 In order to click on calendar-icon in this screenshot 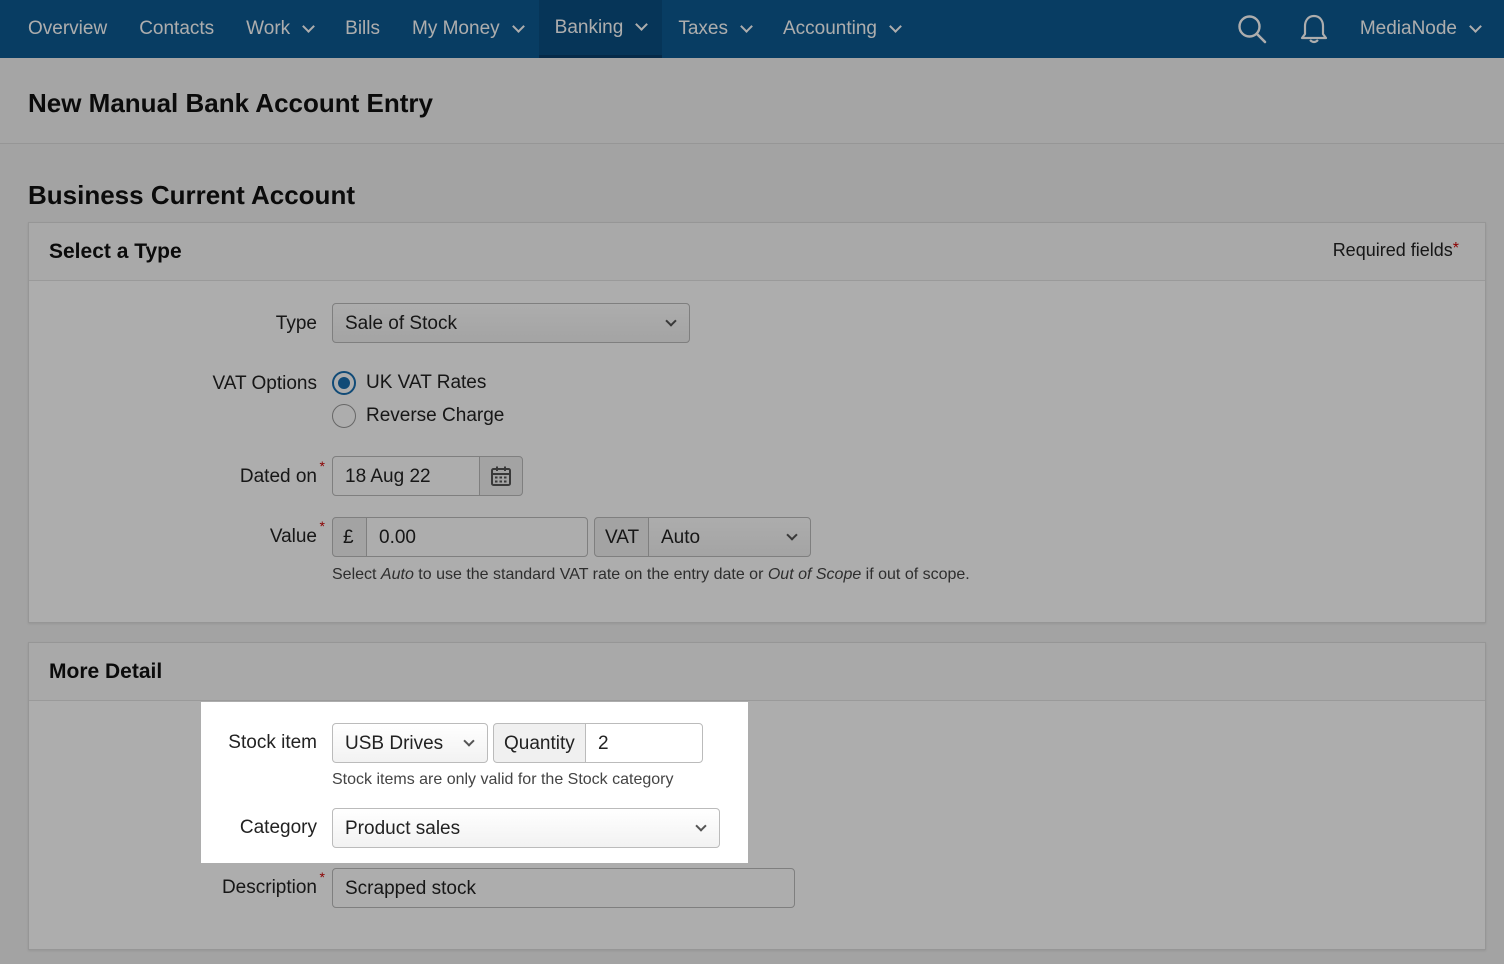, I will do `click(501, 476)`.